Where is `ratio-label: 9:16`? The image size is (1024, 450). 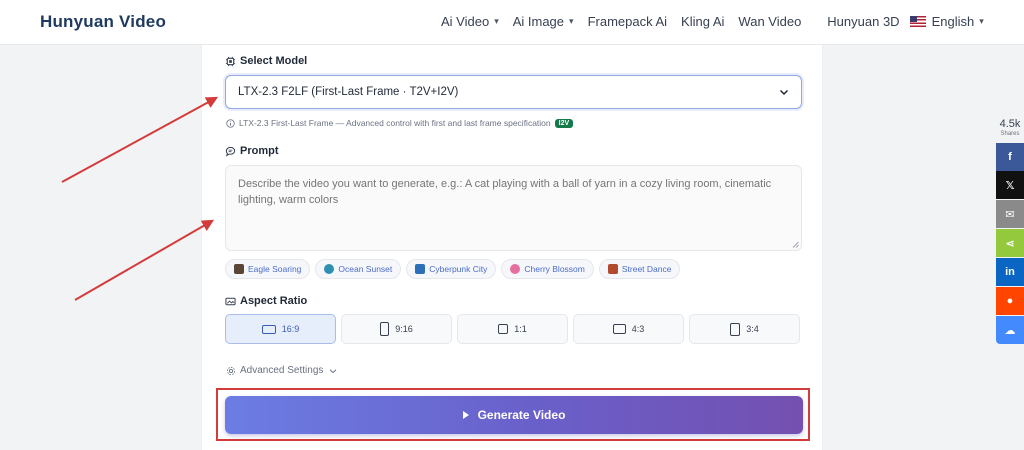
ratio-label: 9:16 is located at coordinates (404, 329).